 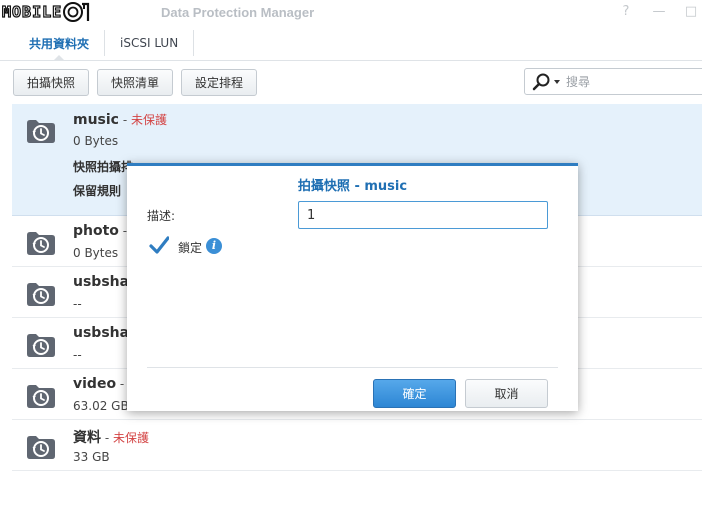 I want to click on tab-iscsi-lun: iSCSI LUN, so click(x=149, y=43).